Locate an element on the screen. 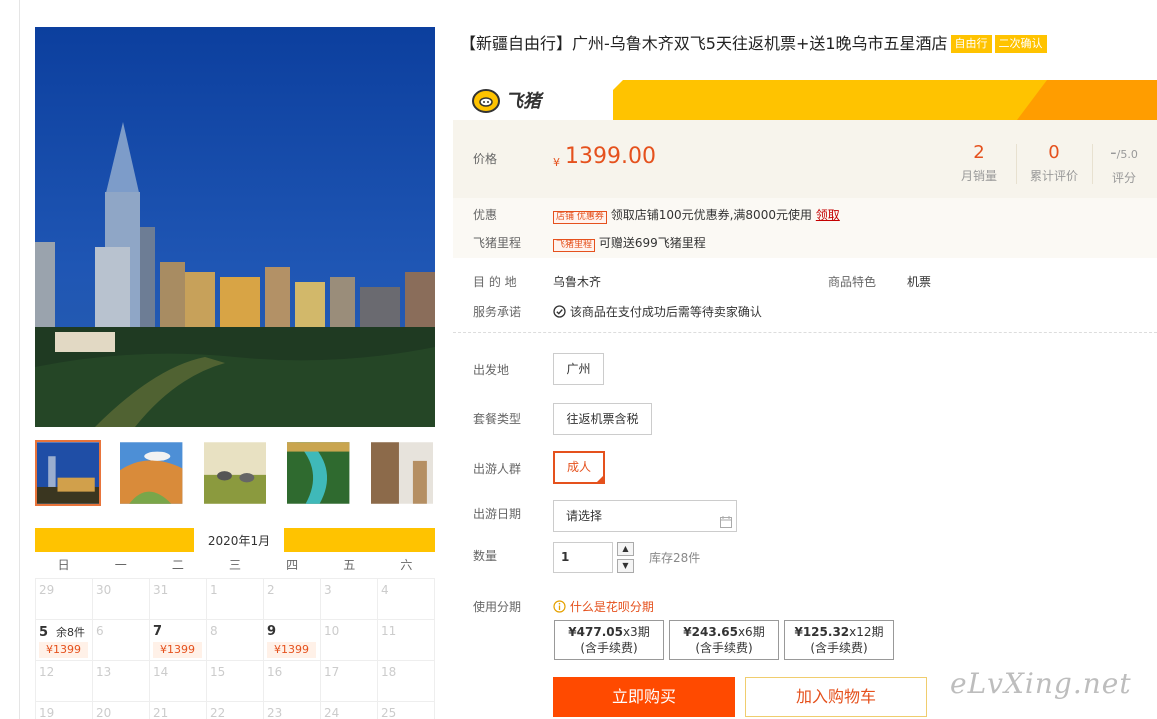 This screenshot has width=1157, height=719. day-stock: 余8件 is located at coordinates (71, 632).